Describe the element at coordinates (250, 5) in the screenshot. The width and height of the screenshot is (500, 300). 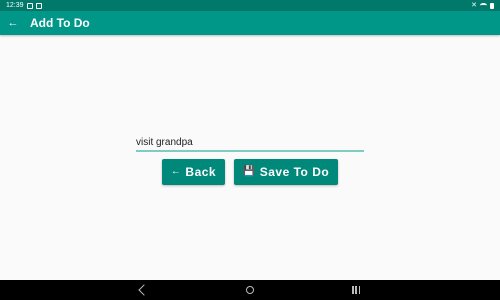
I see `status-bar: 12:39 ✕` at that location.